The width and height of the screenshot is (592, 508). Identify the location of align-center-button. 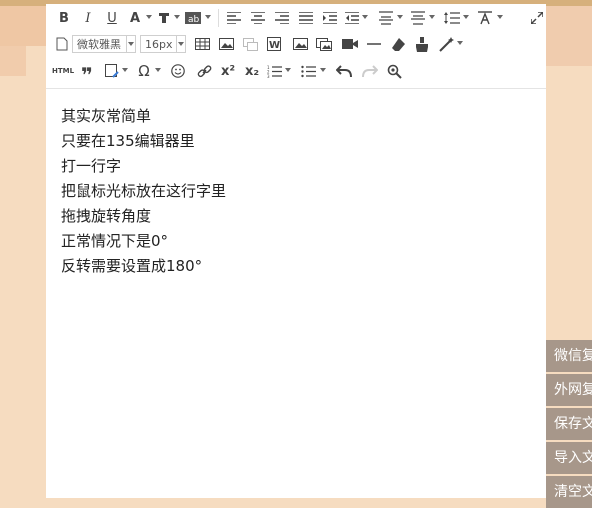
(258, 18).